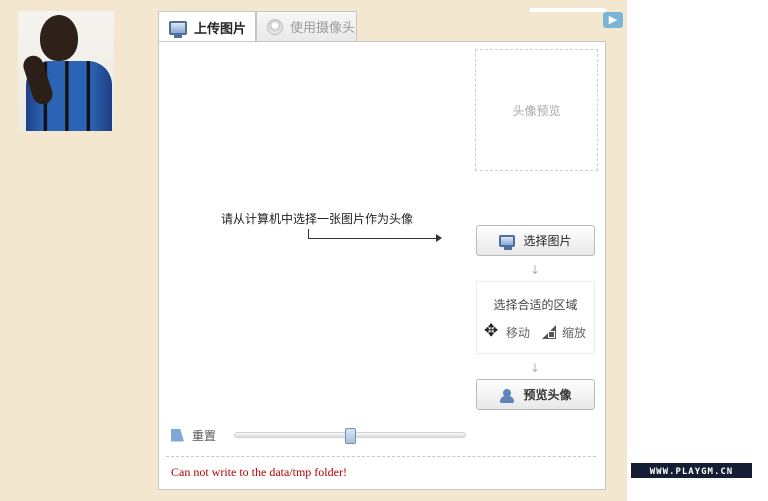 The width and height of the screenshot is (768, 501). Describe the element at coordinates (493, 331) in the screenshot. I see `move-icon` at that location.